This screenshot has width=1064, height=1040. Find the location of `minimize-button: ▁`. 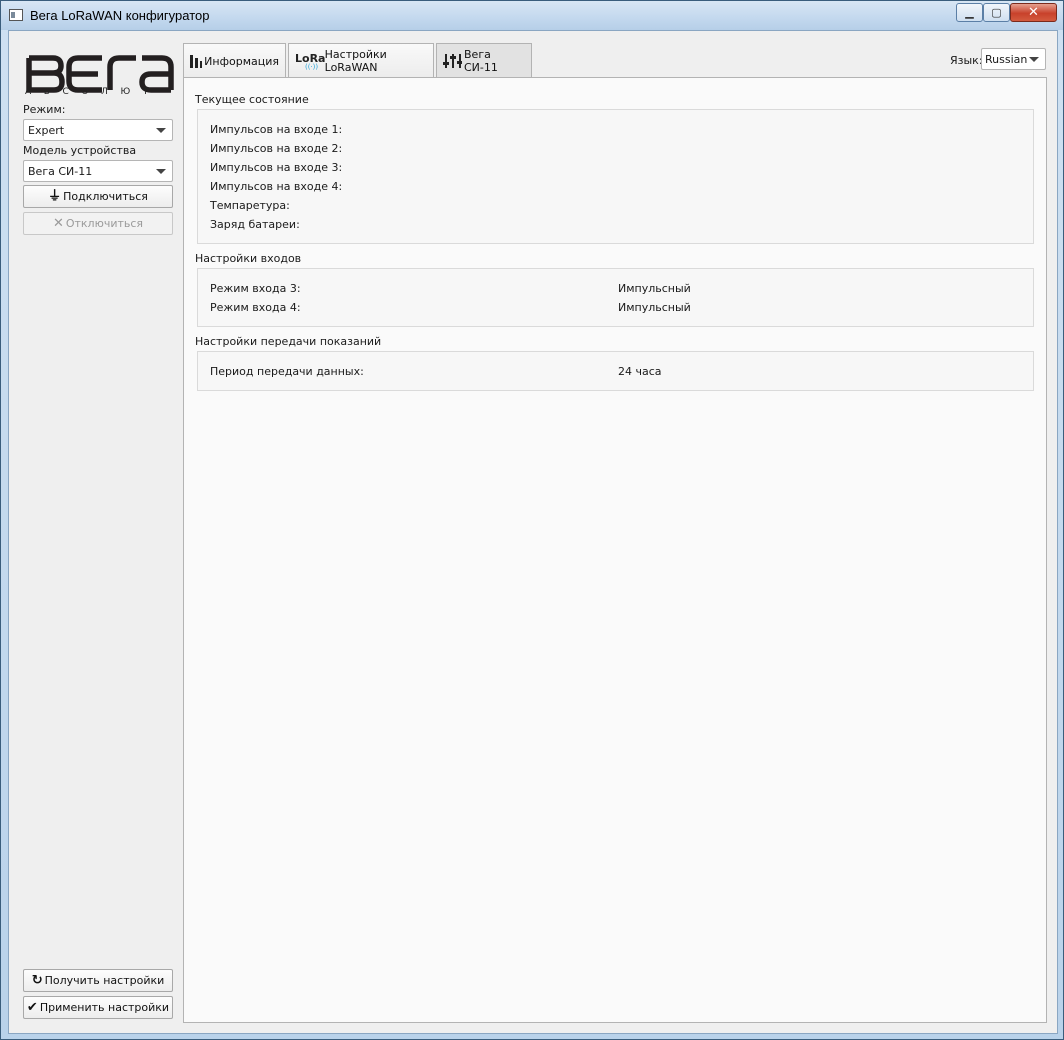

minimize-button: ▁ is located at coordinates (969, 12).